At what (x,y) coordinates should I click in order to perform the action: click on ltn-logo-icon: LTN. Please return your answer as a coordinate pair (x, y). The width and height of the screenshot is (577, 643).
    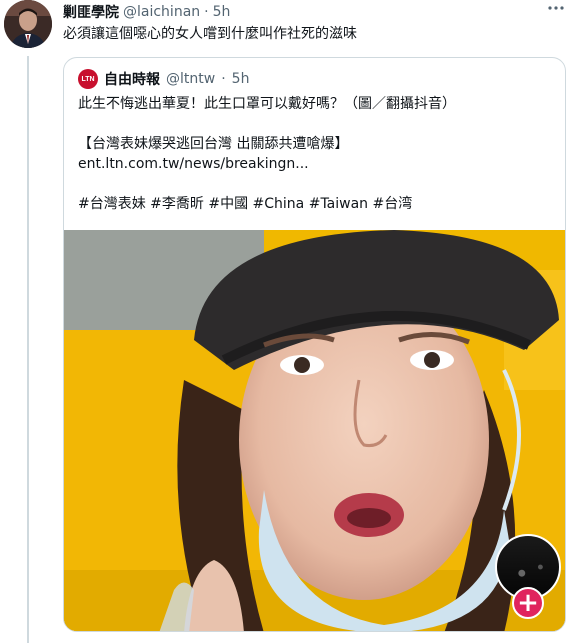
    Looking at the image, I should click on (88, 79).